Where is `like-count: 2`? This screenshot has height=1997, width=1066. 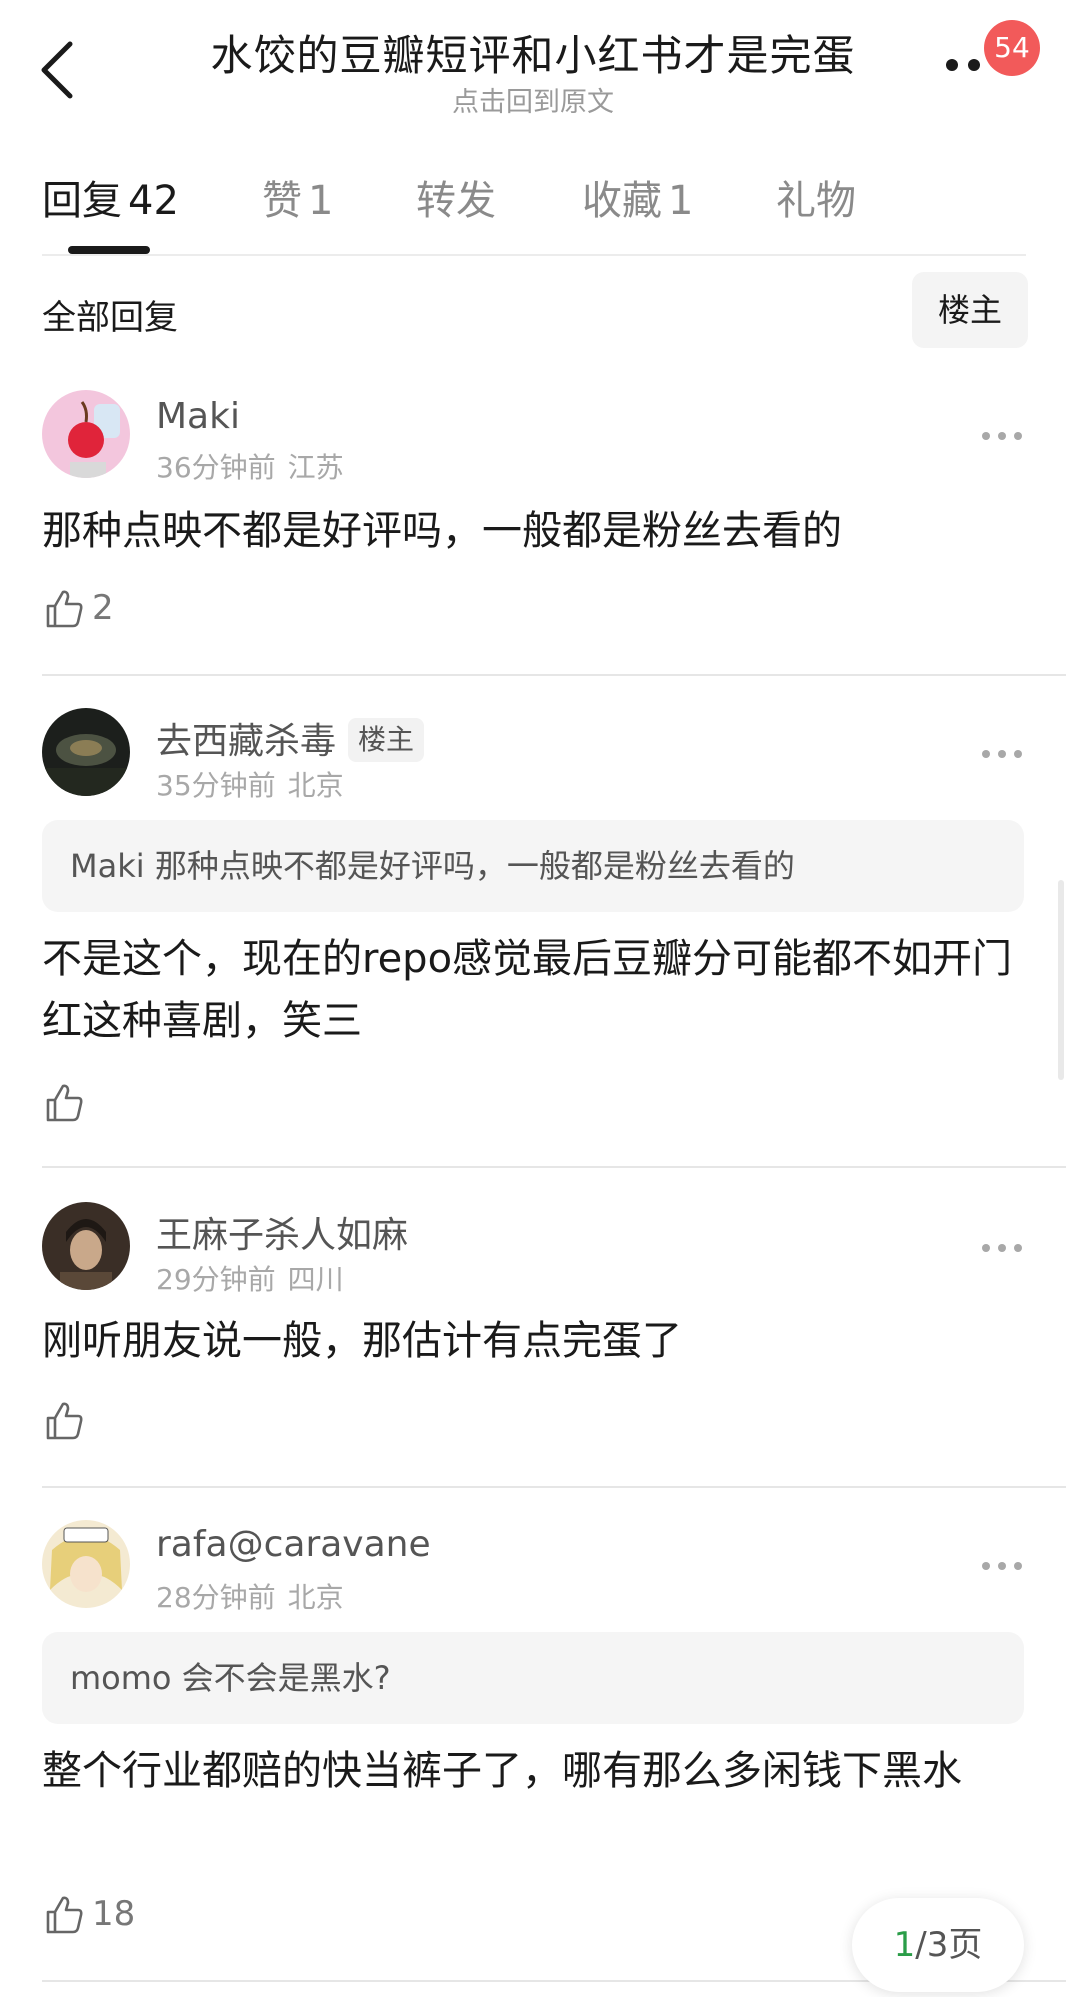
like-count: 2 is located at coordinates (103, 608).